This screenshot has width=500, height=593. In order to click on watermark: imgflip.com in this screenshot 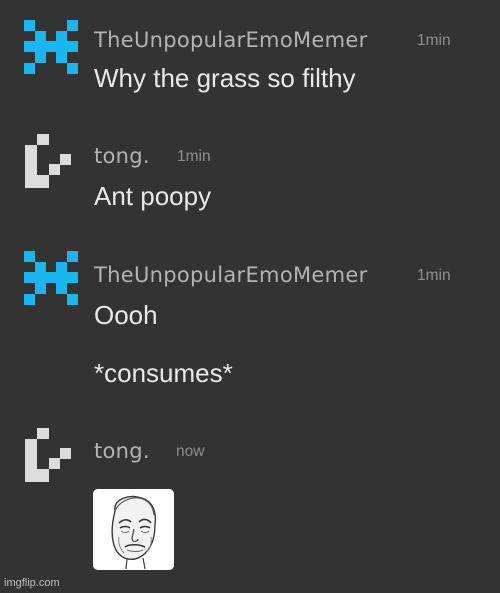, I will do `click(32, 583)`.